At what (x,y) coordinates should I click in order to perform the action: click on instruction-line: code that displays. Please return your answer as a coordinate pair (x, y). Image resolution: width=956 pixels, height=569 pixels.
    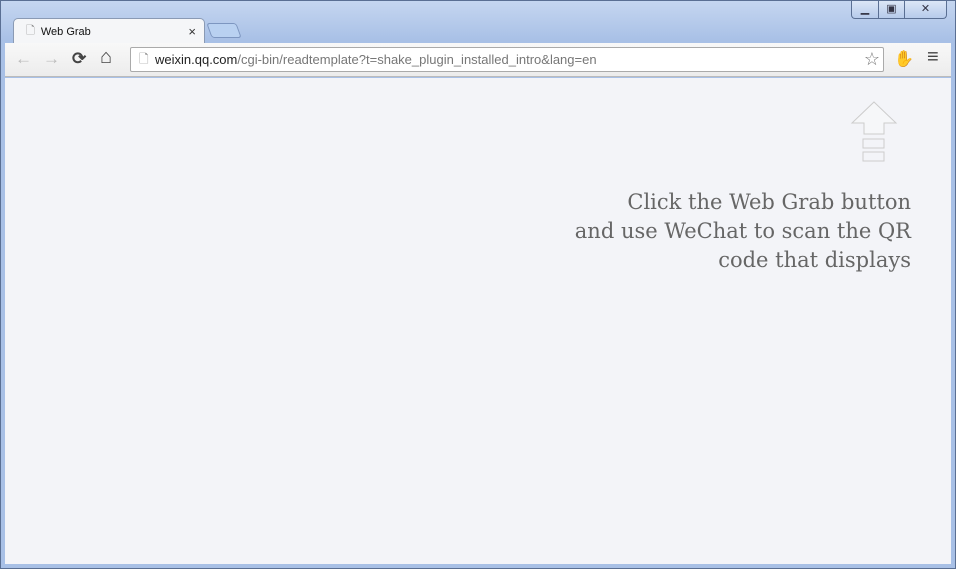
    Looking at the image, I should click on (814, 260).